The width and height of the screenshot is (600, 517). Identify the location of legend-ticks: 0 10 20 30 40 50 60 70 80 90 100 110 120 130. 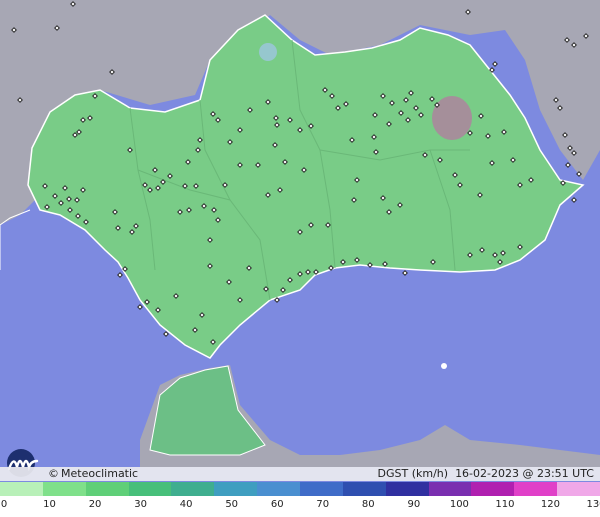
(300, 506).